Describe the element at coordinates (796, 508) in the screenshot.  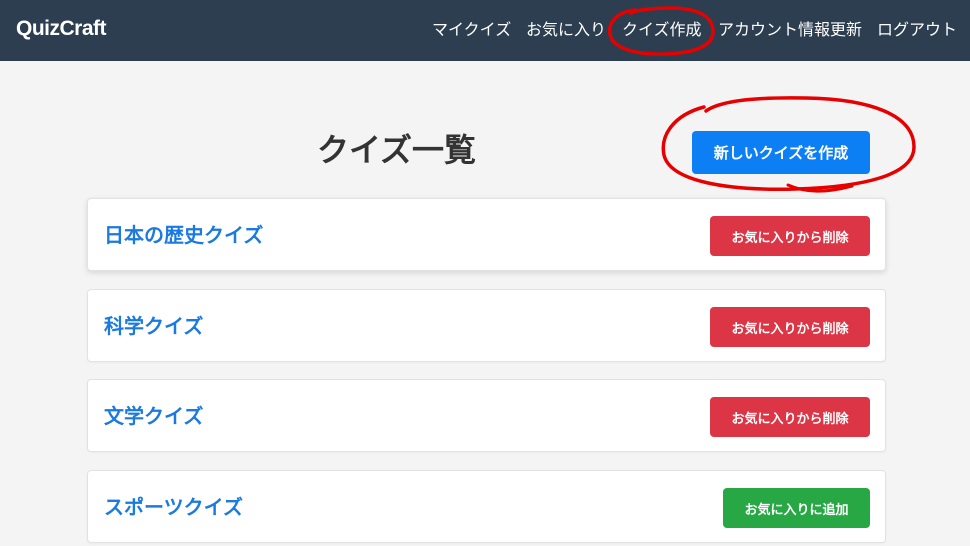
I see `add-favorite-button: お気に入りに追加` at that location.